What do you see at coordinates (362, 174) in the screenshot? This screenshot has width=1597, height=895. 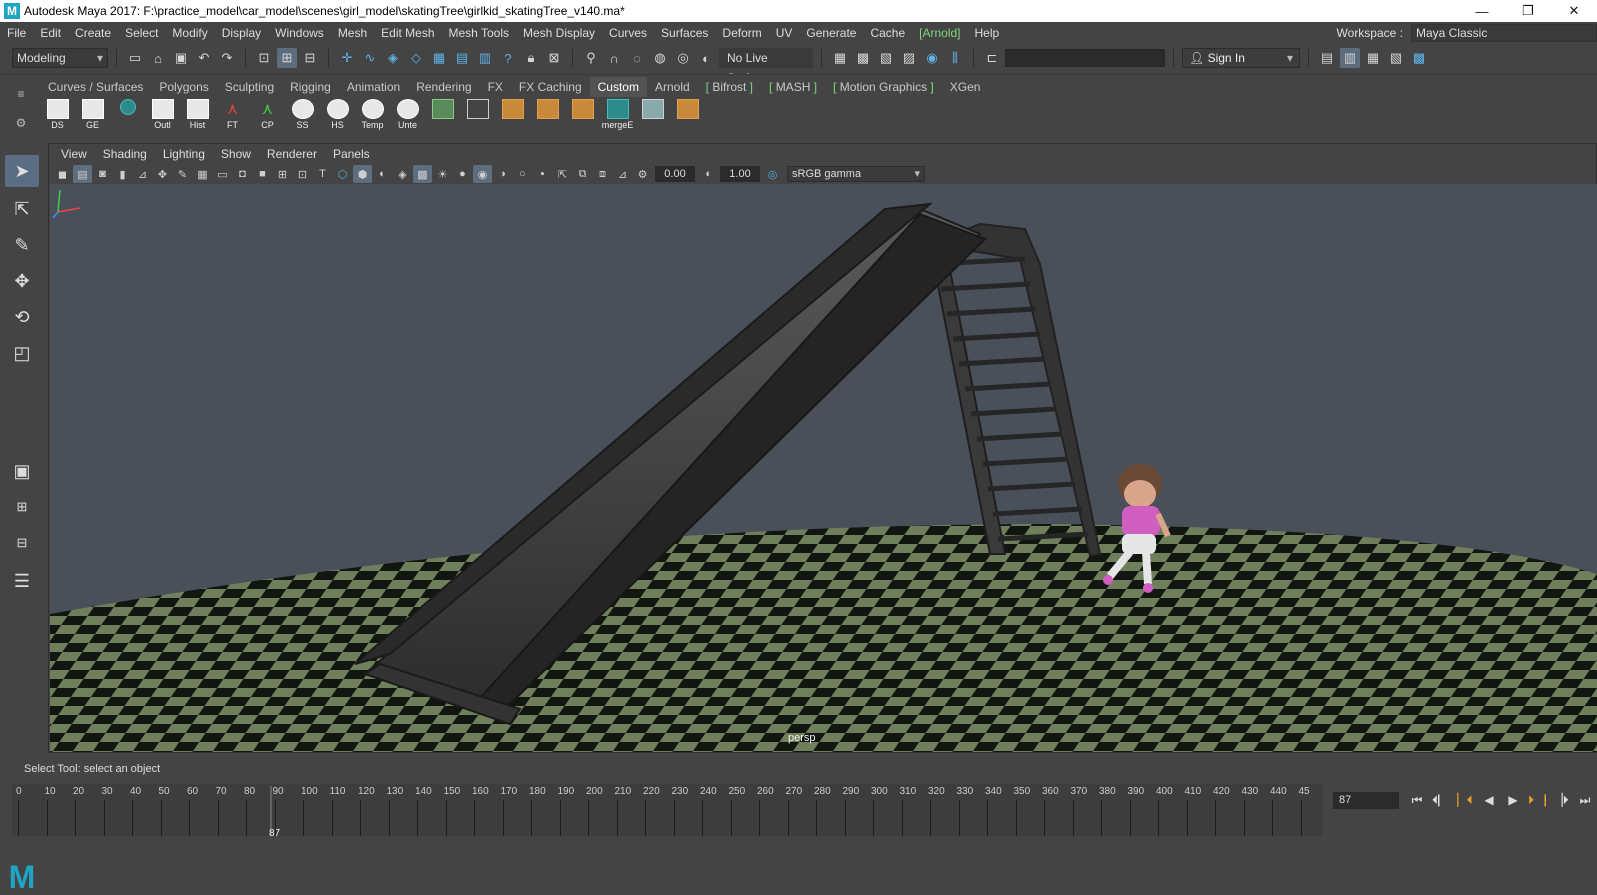 I see `smooth-shade-icon: ⬢` at bounding box center [362, 174].